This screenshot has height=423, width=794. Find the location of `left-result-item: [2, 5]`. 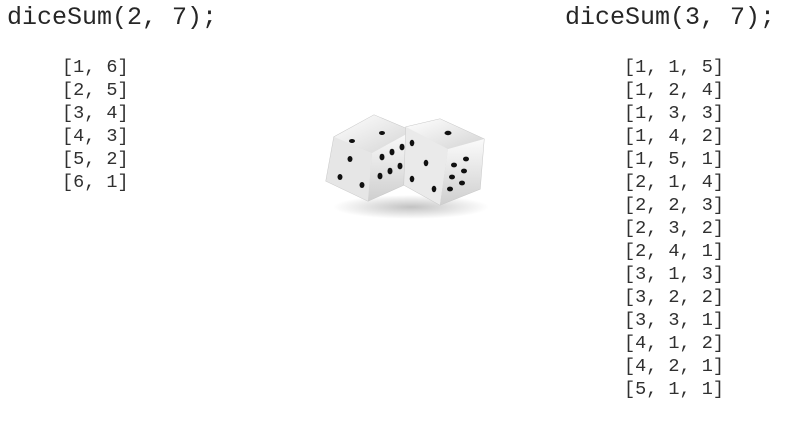

left-result-item: [2, 5] is located at coordinates (95, 90).